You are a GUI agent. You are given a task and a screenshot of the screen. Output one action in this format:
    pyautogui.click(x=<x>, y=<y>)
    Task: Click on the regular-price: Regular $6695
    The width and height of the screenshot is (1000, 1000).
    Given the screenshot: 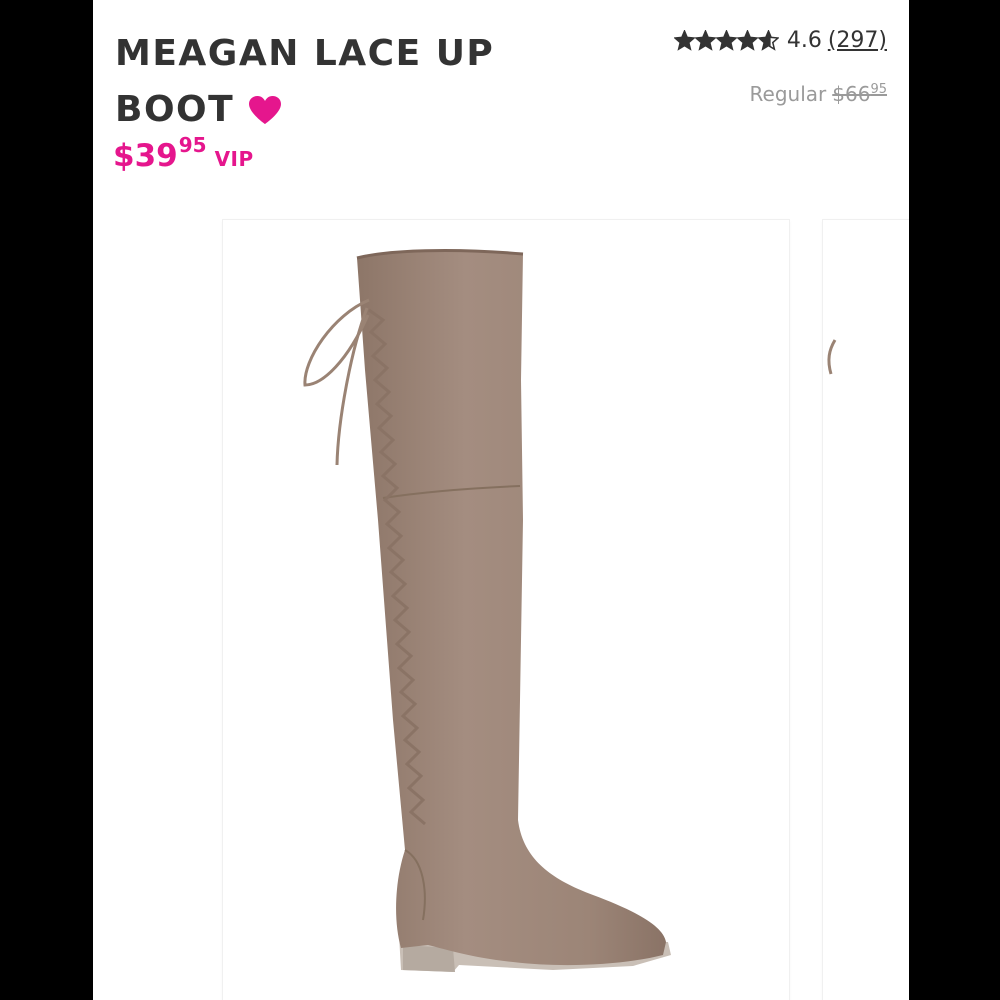 What is the action you would take?
    pyautogui.click(x=818, y=94)
    